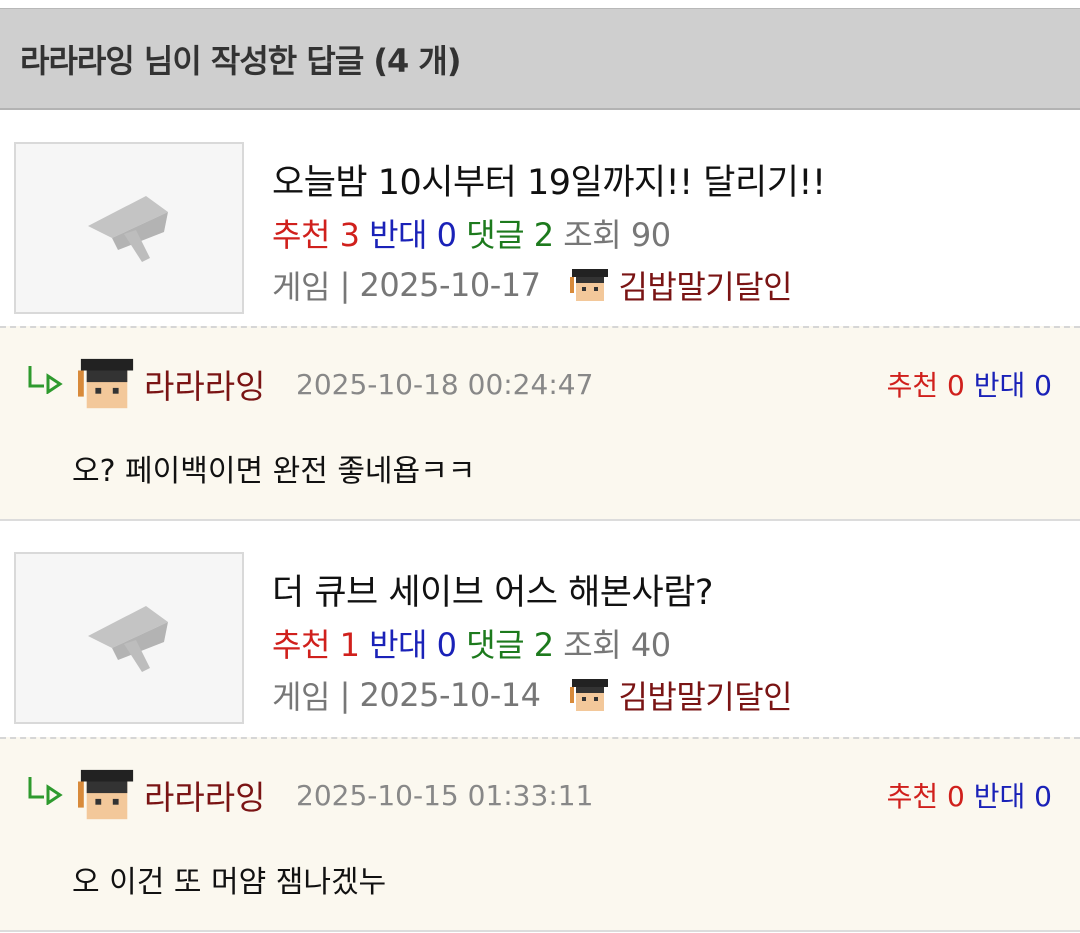 This screenshot has height=933, width=1080. Describe the element at coordinates (445, 795) in the screenshot. I see `reply-timestamp: 2025-10-15 01:33:11` at that location.